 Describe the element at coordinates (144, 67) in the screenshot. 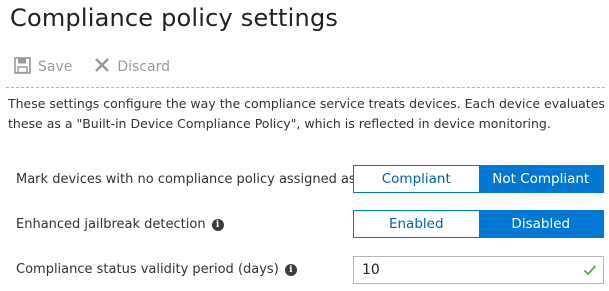

I see `discard-label: Discard` at that location.